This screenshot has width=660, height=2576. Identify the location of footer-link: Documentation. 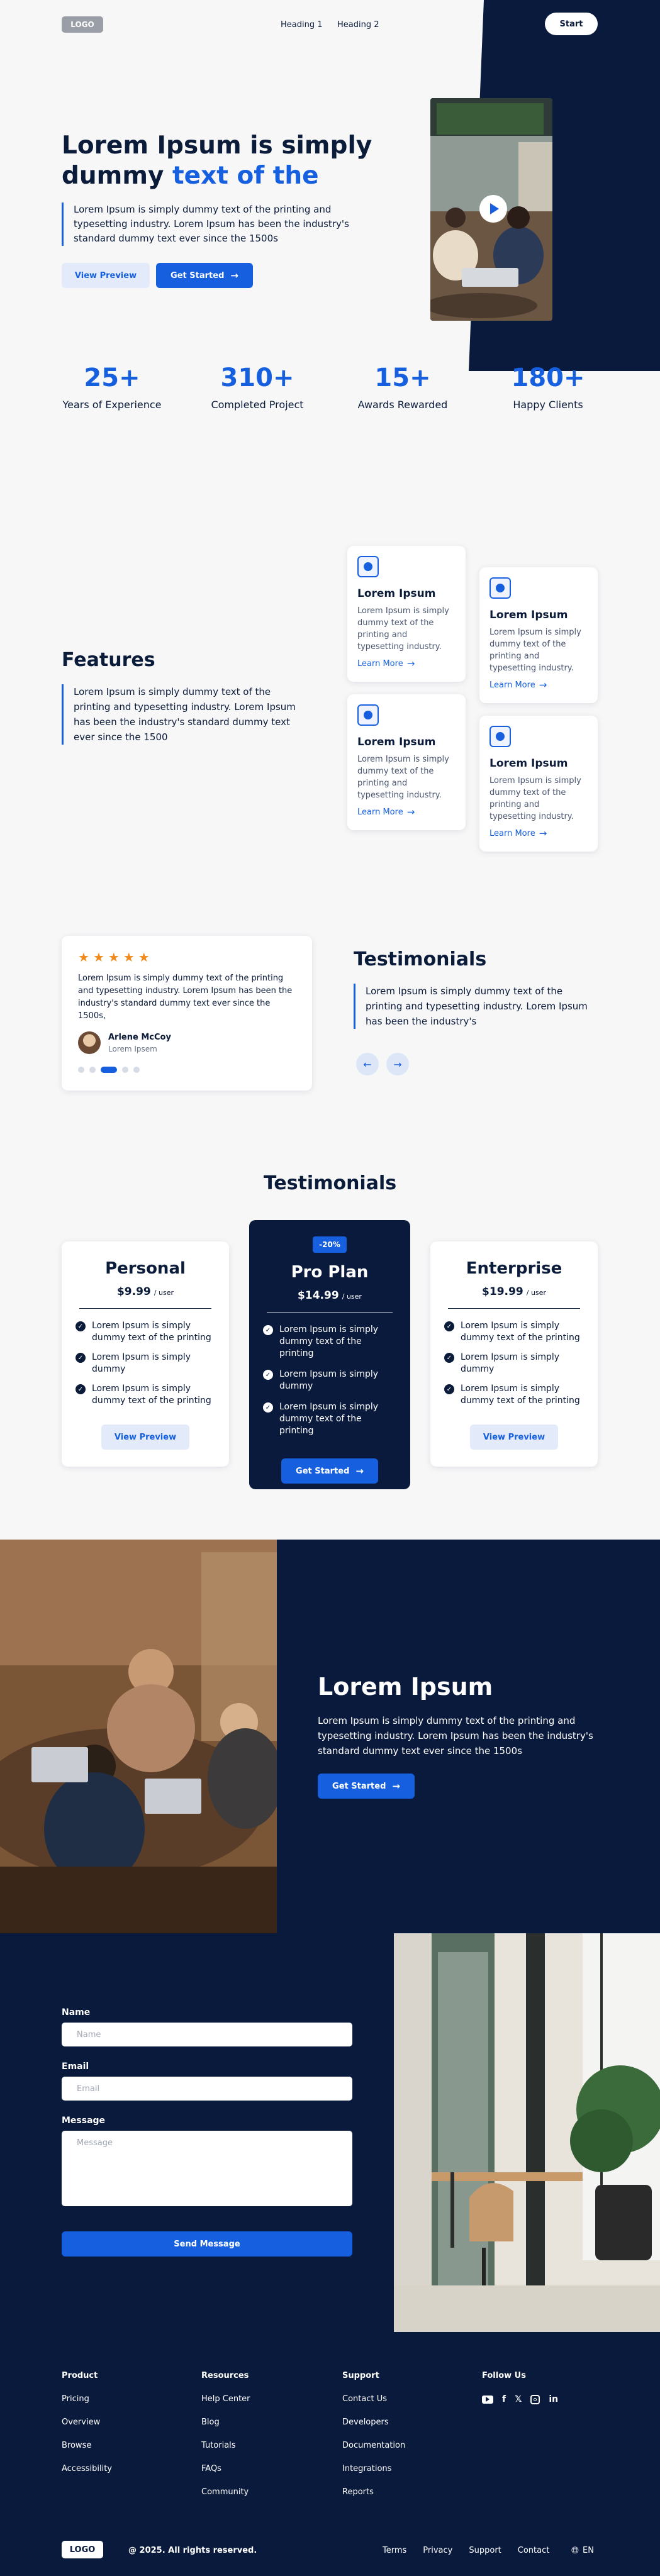
(373, 2445).